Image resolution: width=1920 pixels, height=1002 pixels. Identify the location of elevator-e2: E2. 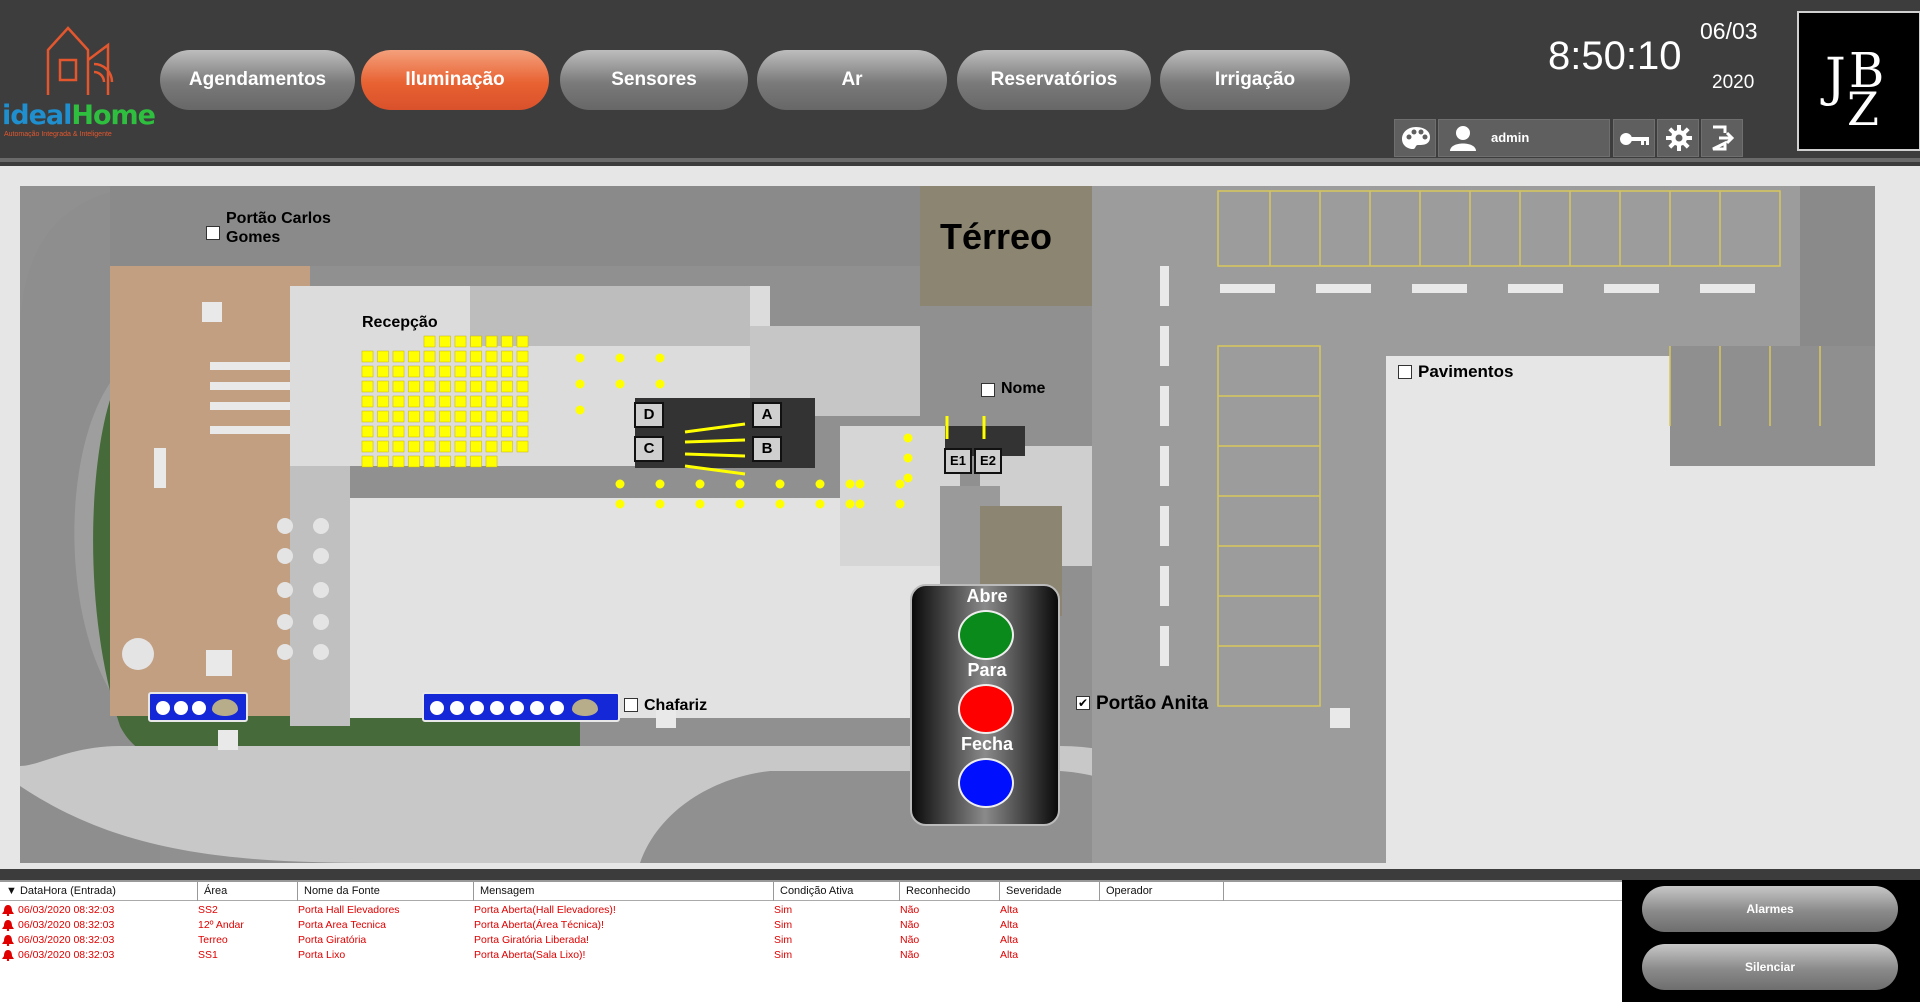
(988, 461).